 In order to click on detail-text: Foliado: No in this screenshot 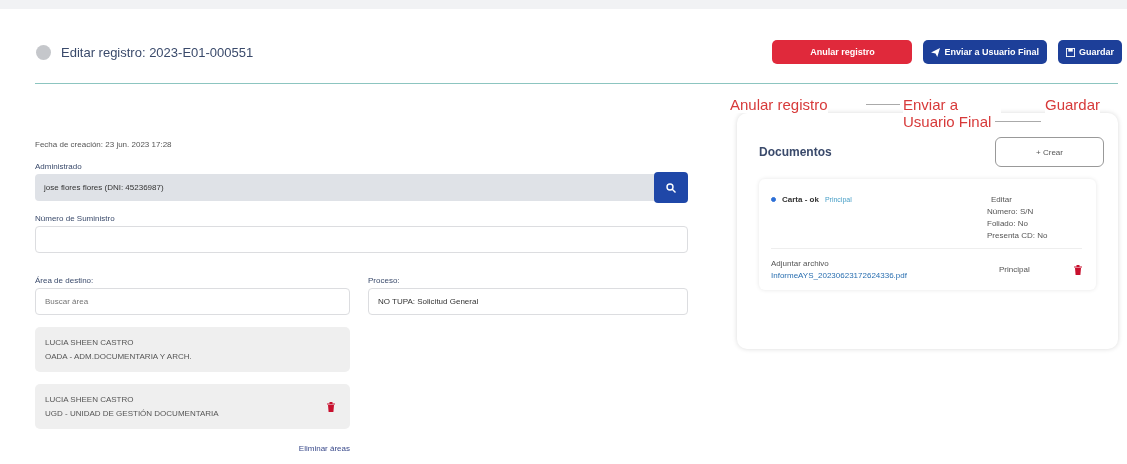, I will do `click(1008, 223)`.